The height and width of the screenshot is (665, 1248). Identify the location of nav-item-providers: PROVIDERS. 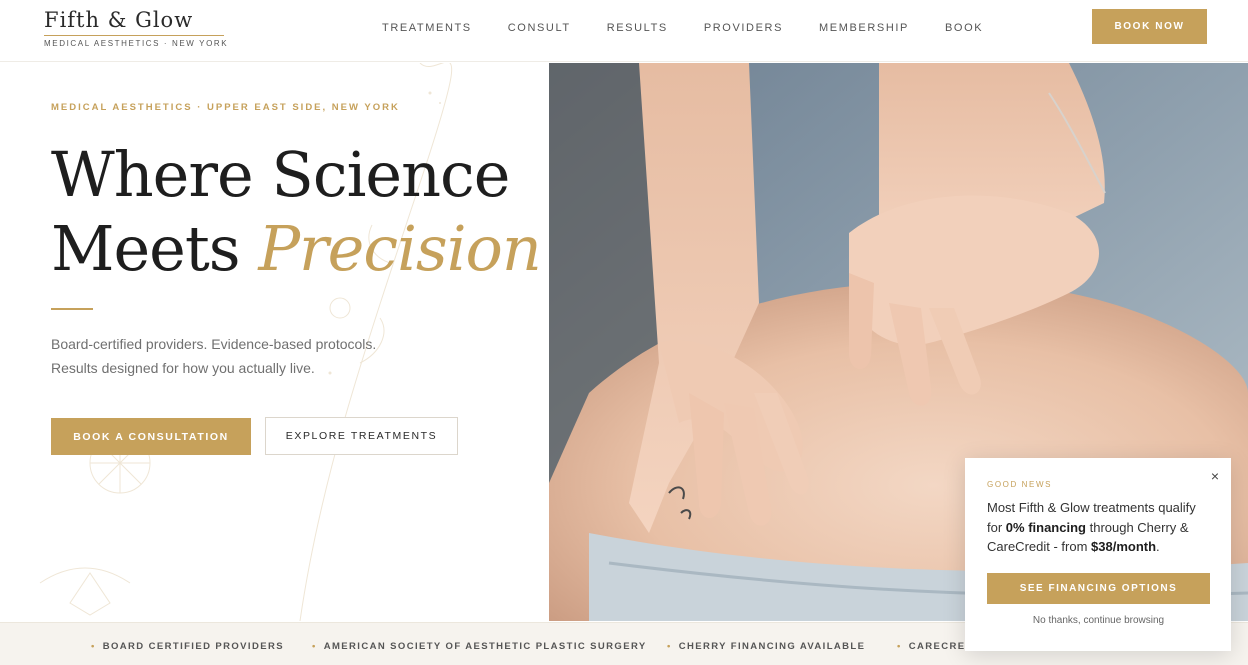
(743, 28).